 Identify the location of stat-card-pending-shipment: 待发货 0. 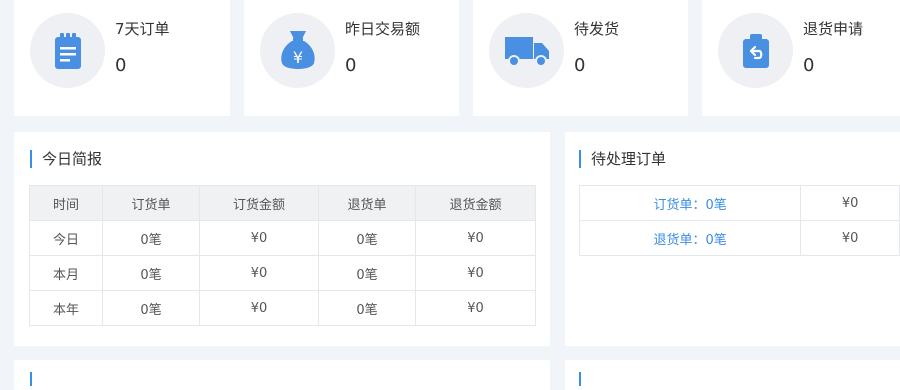
(580, 58).